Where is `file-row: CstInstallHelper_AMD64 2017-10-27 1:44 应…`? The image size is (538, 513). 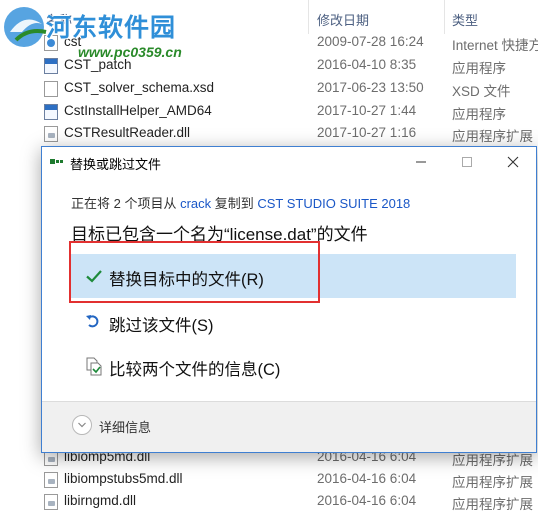
file-row: CstInstallHelper_AMD64 2017-10-27 1:44 应… is located at coordinates (269, 111).